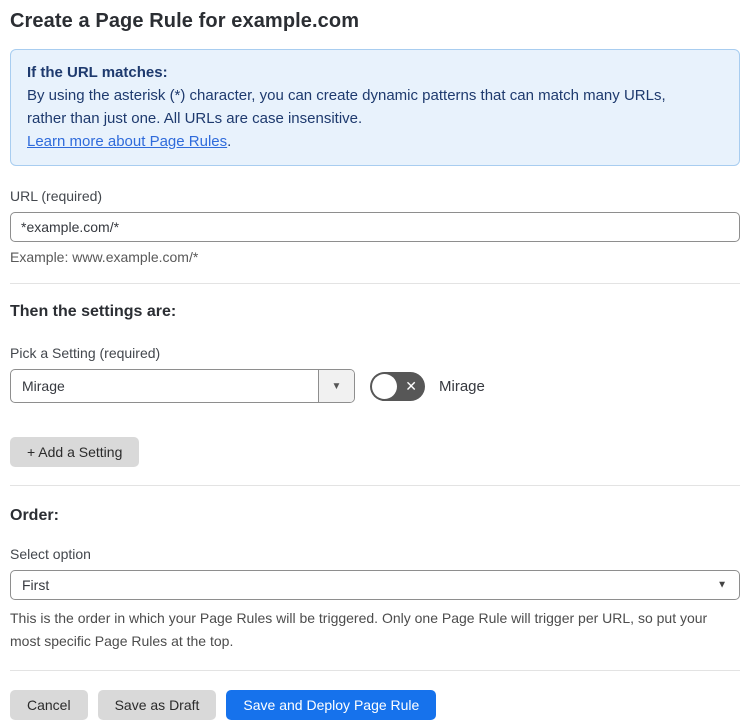 The width and height of the screenshot is (750, 720). What do you see at coordinates (36, 585) in the screenshot?
I see `order-select-value: First` at bounding box center [36, 585].